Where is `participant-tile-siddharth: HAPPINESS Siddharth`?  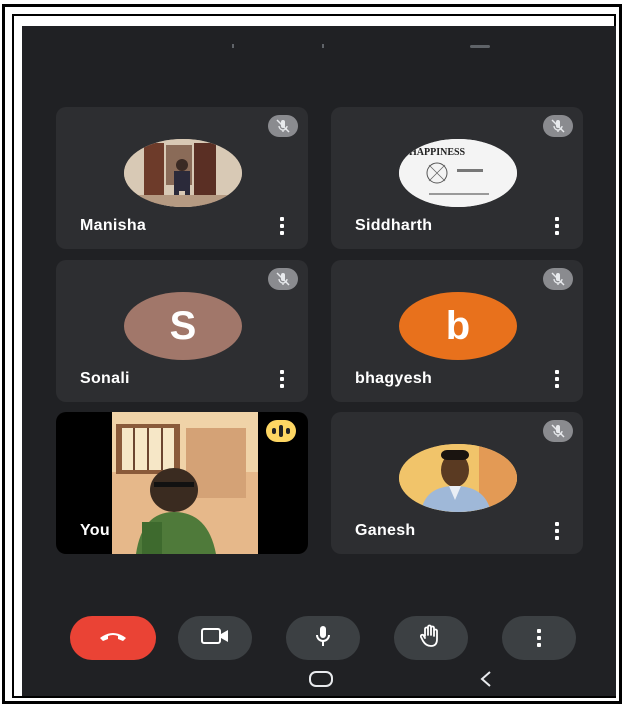 participant-tile-siddharth: HAPPINESS Siddharth is located at coordinates (457, 178).